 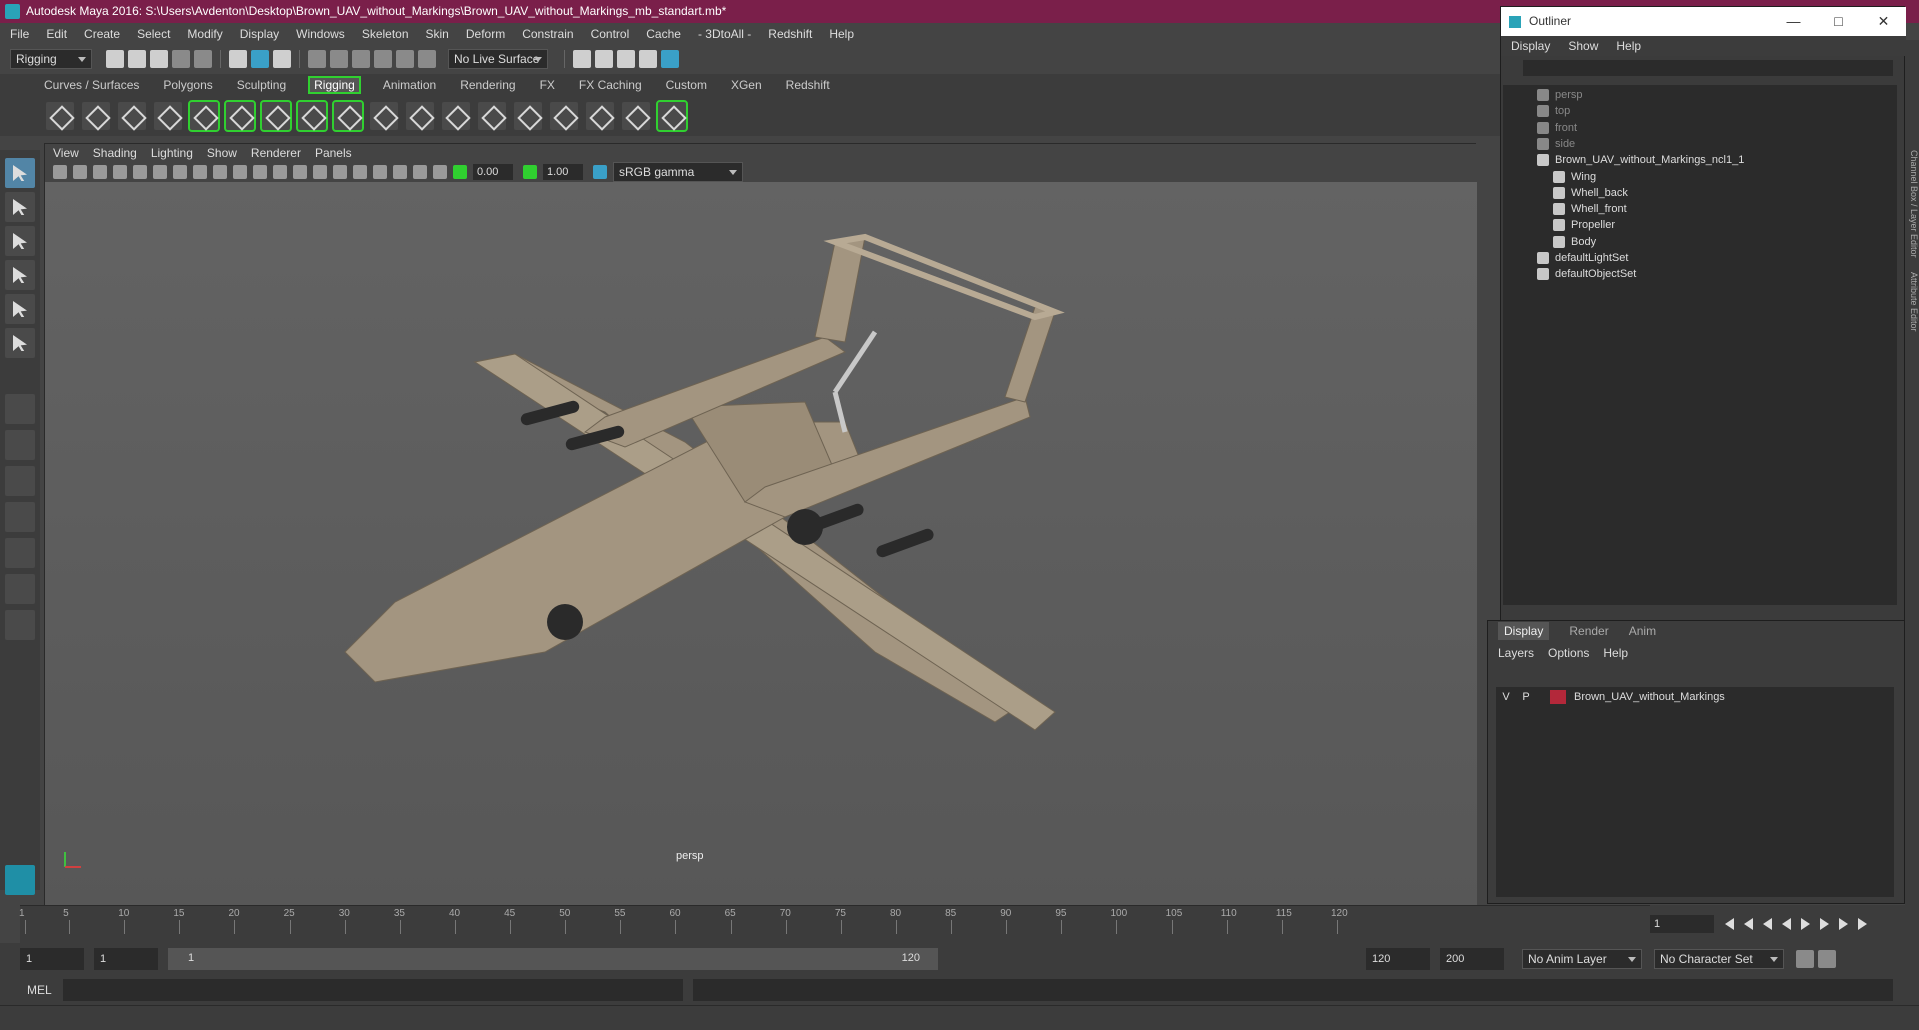 I want to click on playback-toggle: P, so click(x=1526, y=697).